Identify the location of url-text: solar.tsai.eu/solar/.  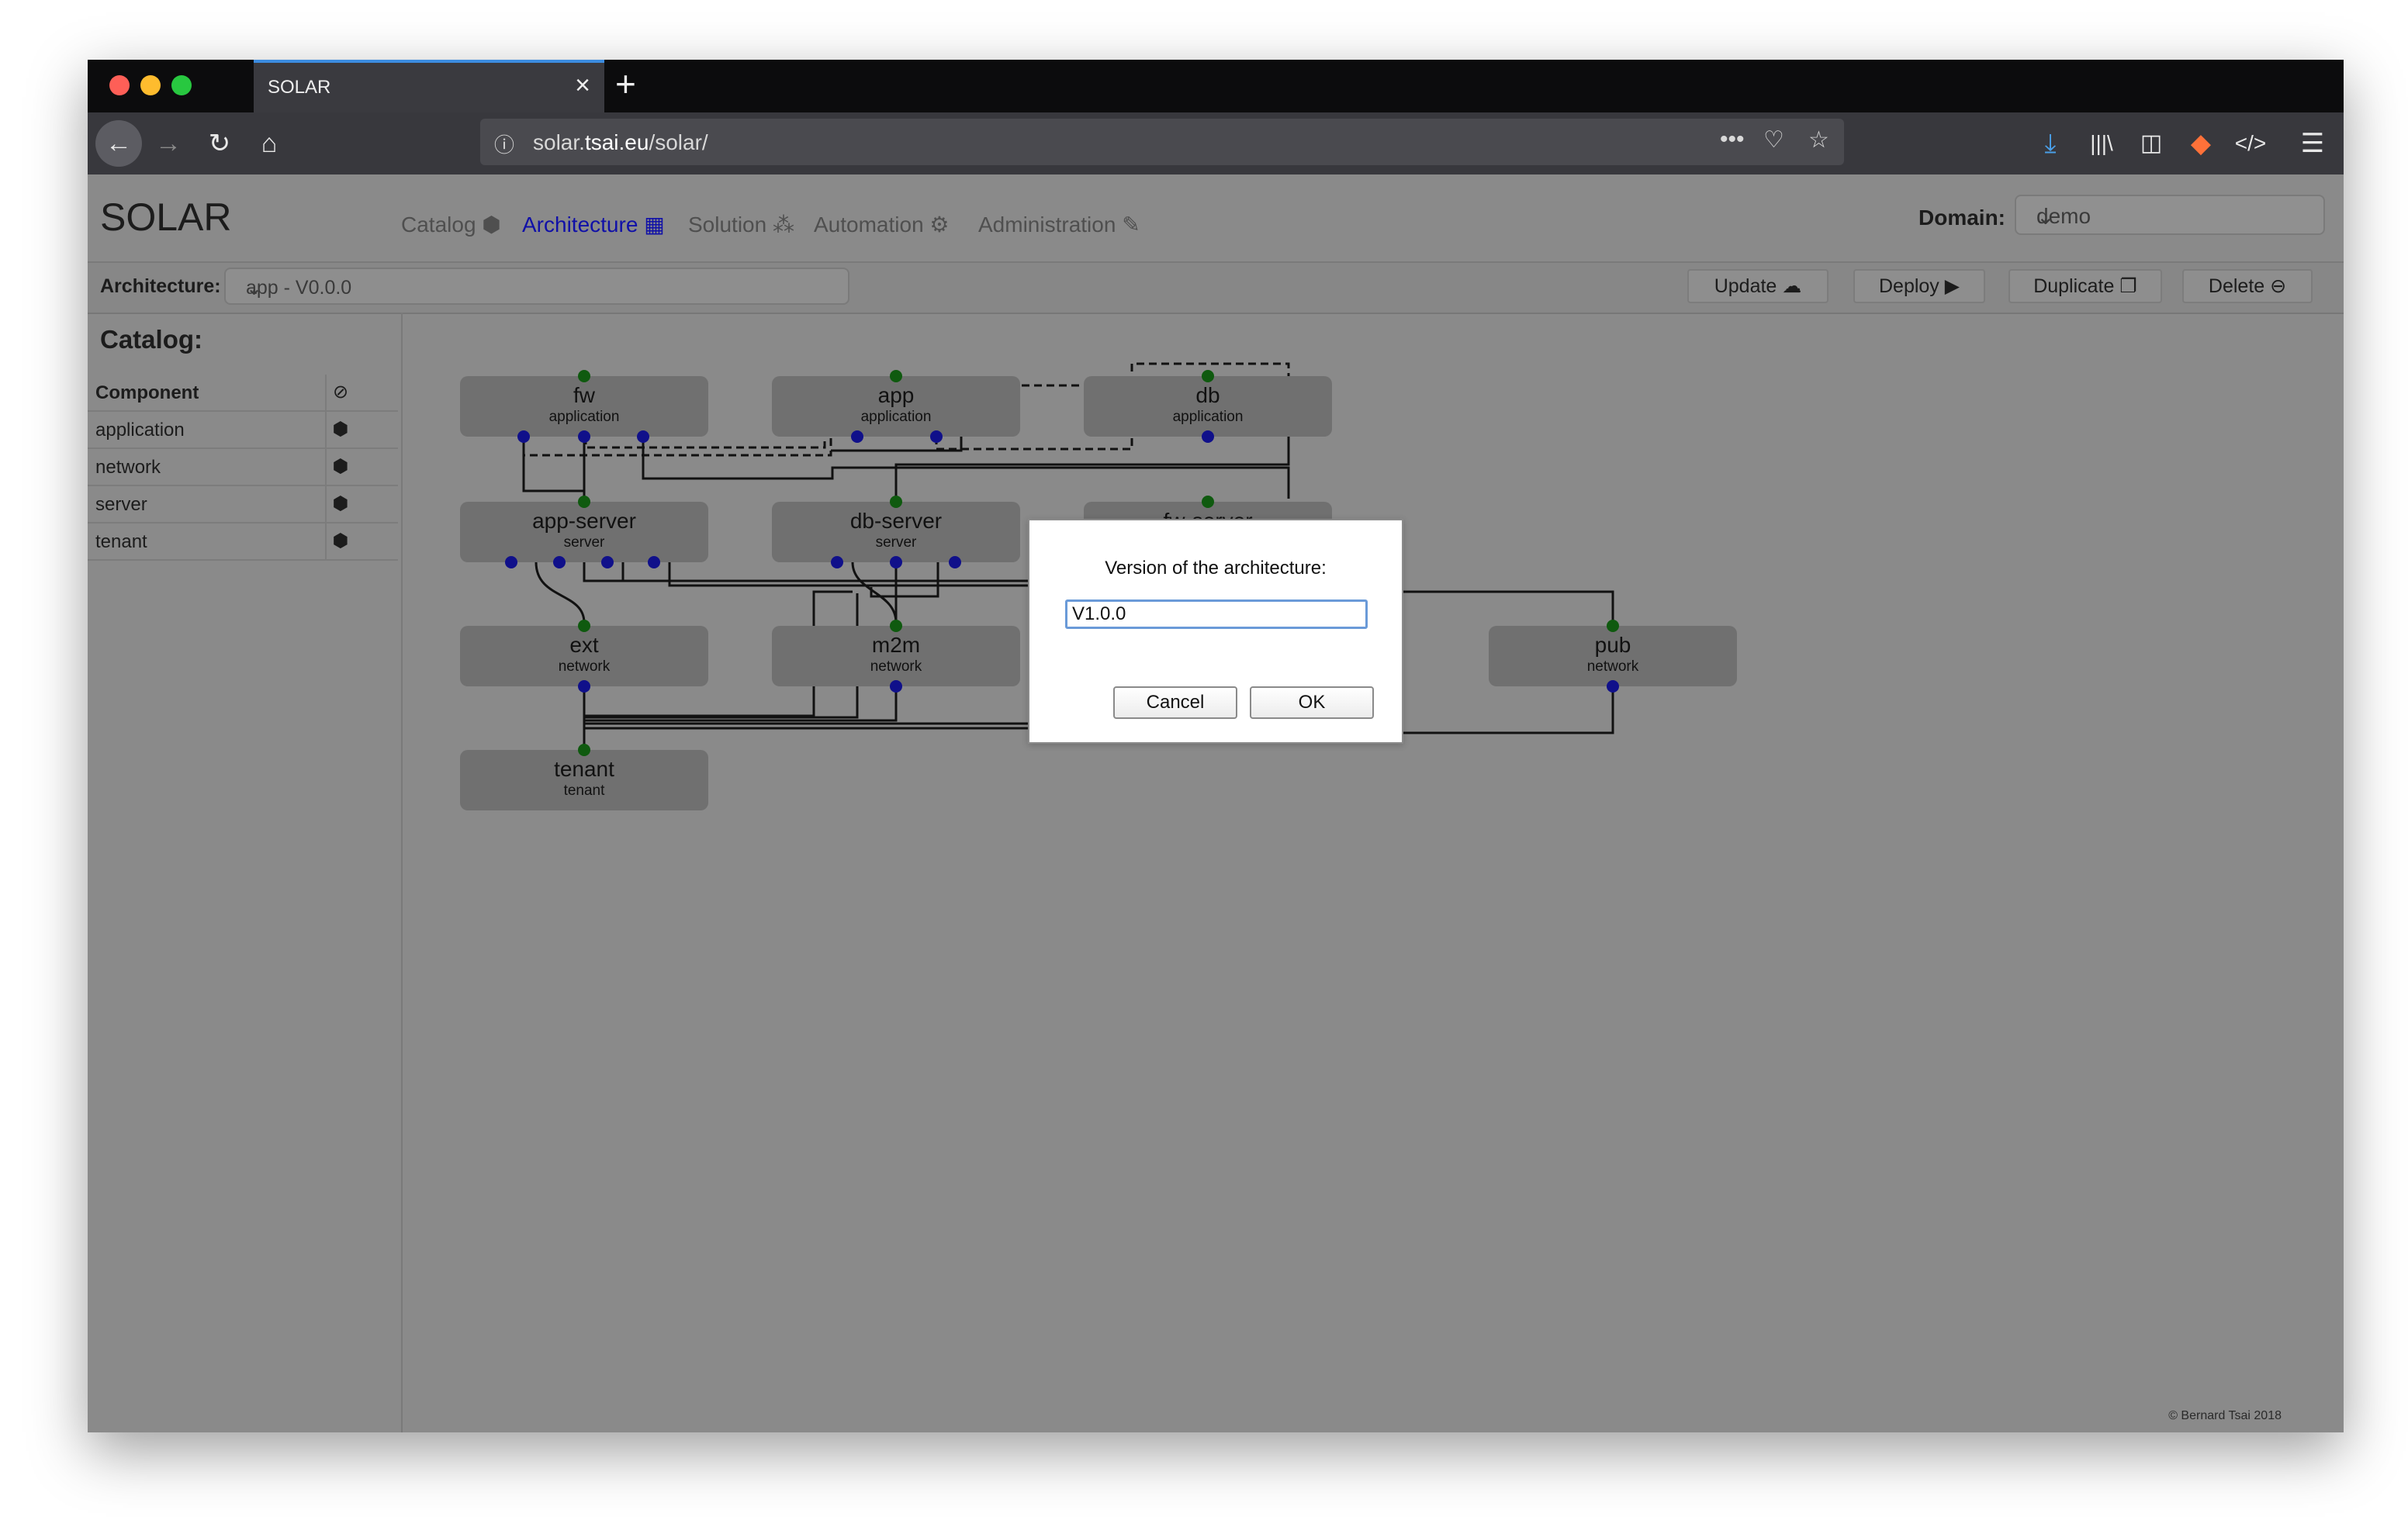
(620, 142).